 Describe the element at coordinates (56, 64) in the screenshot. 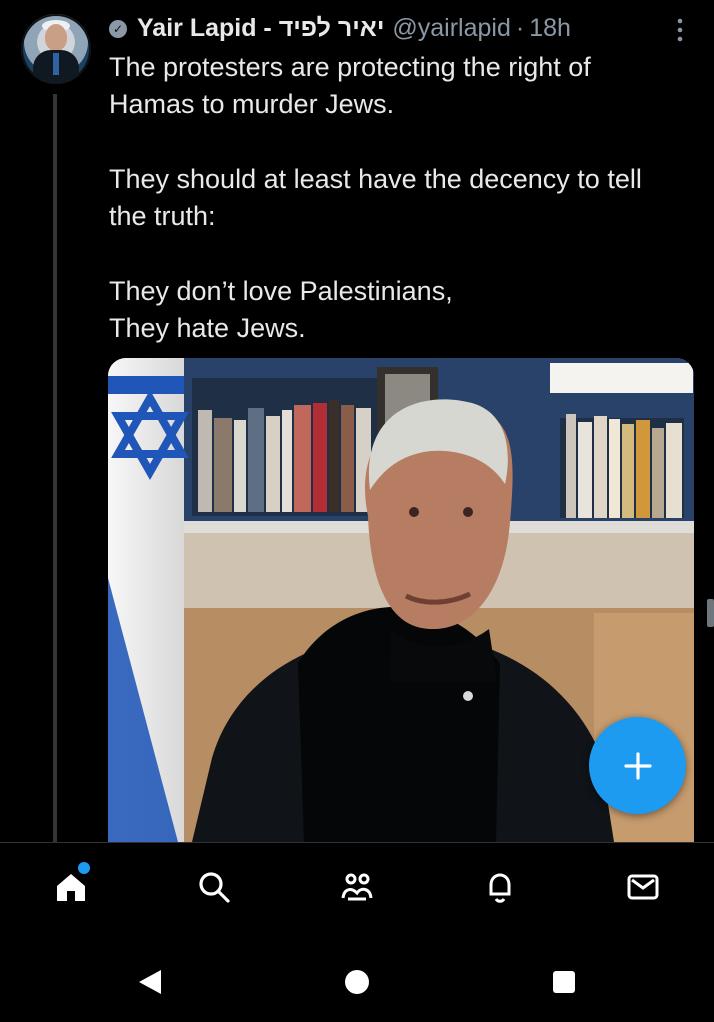

I see `avatar-tie` at that location.